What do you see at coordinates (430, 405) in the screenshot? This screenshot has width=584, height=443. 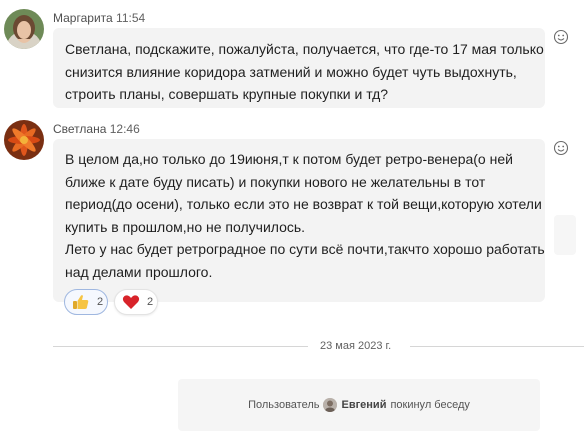 I see `system-suffix: покинул беседу` at bounding box center [430, 405].